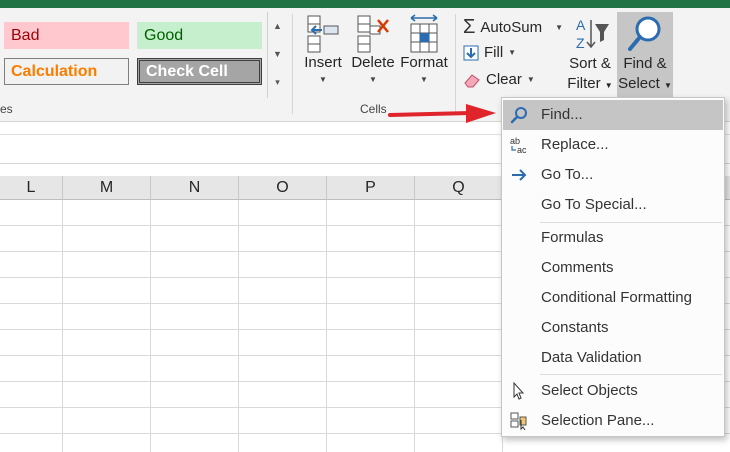 Image resolution: width=730 pixels, height=452 pixels. Describe the element at coordinates (424, 62) in the screenshot. I see `format-label: Format` at that location.